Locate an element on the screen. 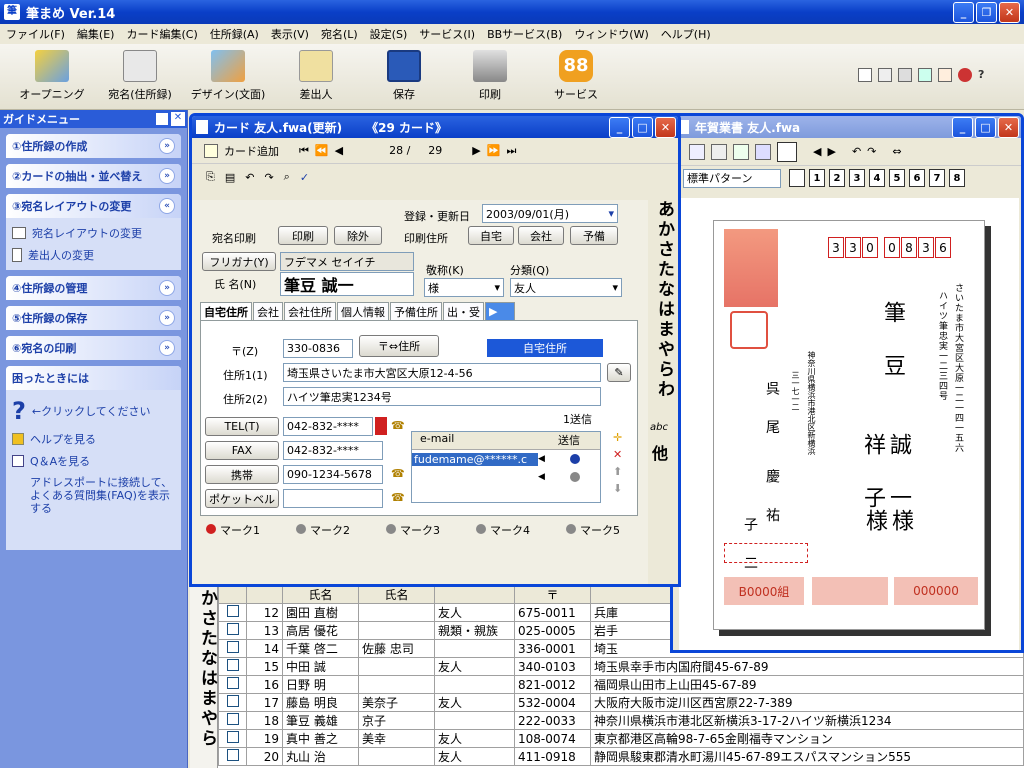 The width and height of the screenshot is (1024, 768). grid-icon is located at coordinates (905, 75).